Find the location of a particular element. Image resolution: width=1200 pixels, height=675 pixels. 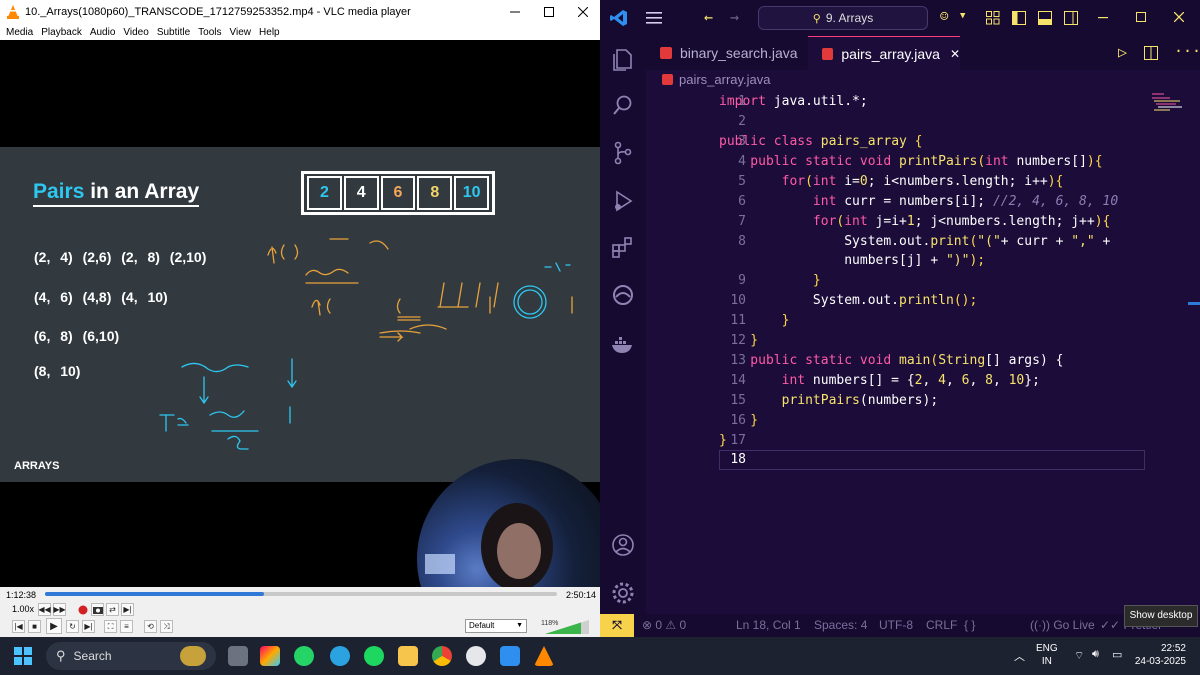

telegram-icon is located at coordinates (340, 656).